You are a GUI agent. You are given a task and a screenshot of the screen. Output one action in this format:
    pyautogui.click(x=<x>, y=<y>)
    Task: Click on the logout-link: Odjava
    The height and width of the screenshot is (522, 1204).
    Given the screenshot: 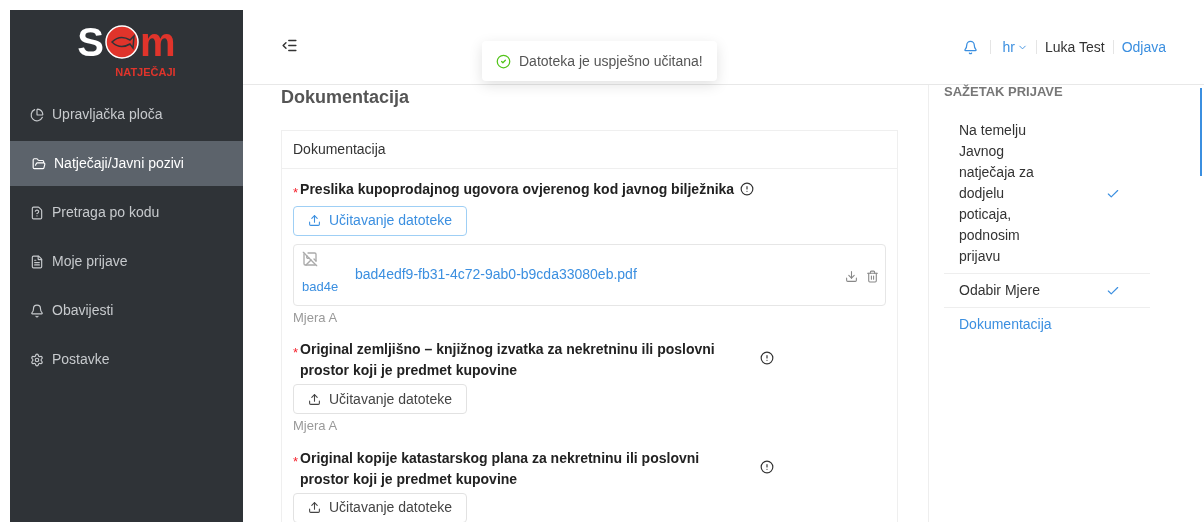 What is the action you would take?
    pyautogui.click(x=1143, y=47)
    